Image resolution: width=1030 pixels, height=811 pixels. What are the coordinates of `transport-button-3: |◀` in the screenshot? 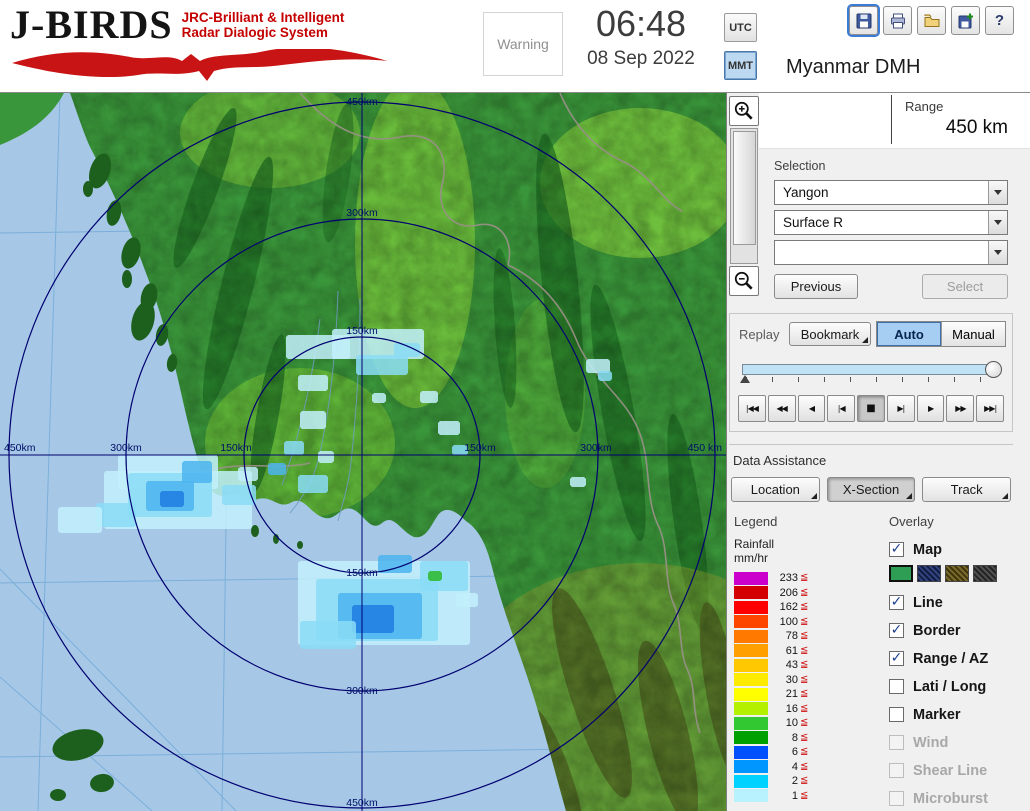 It's located at (841, 408).